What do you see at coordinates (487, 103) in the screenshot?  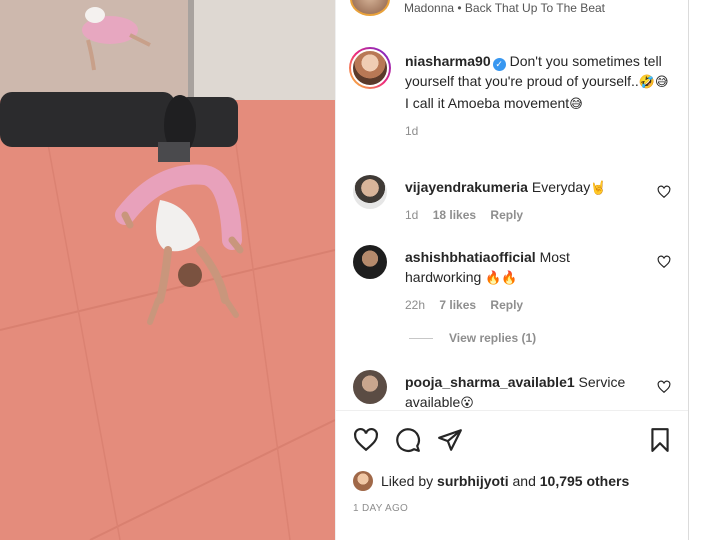 I see `caption-text-2: I call it Amoeba movement` at bounding box center [487, 103].